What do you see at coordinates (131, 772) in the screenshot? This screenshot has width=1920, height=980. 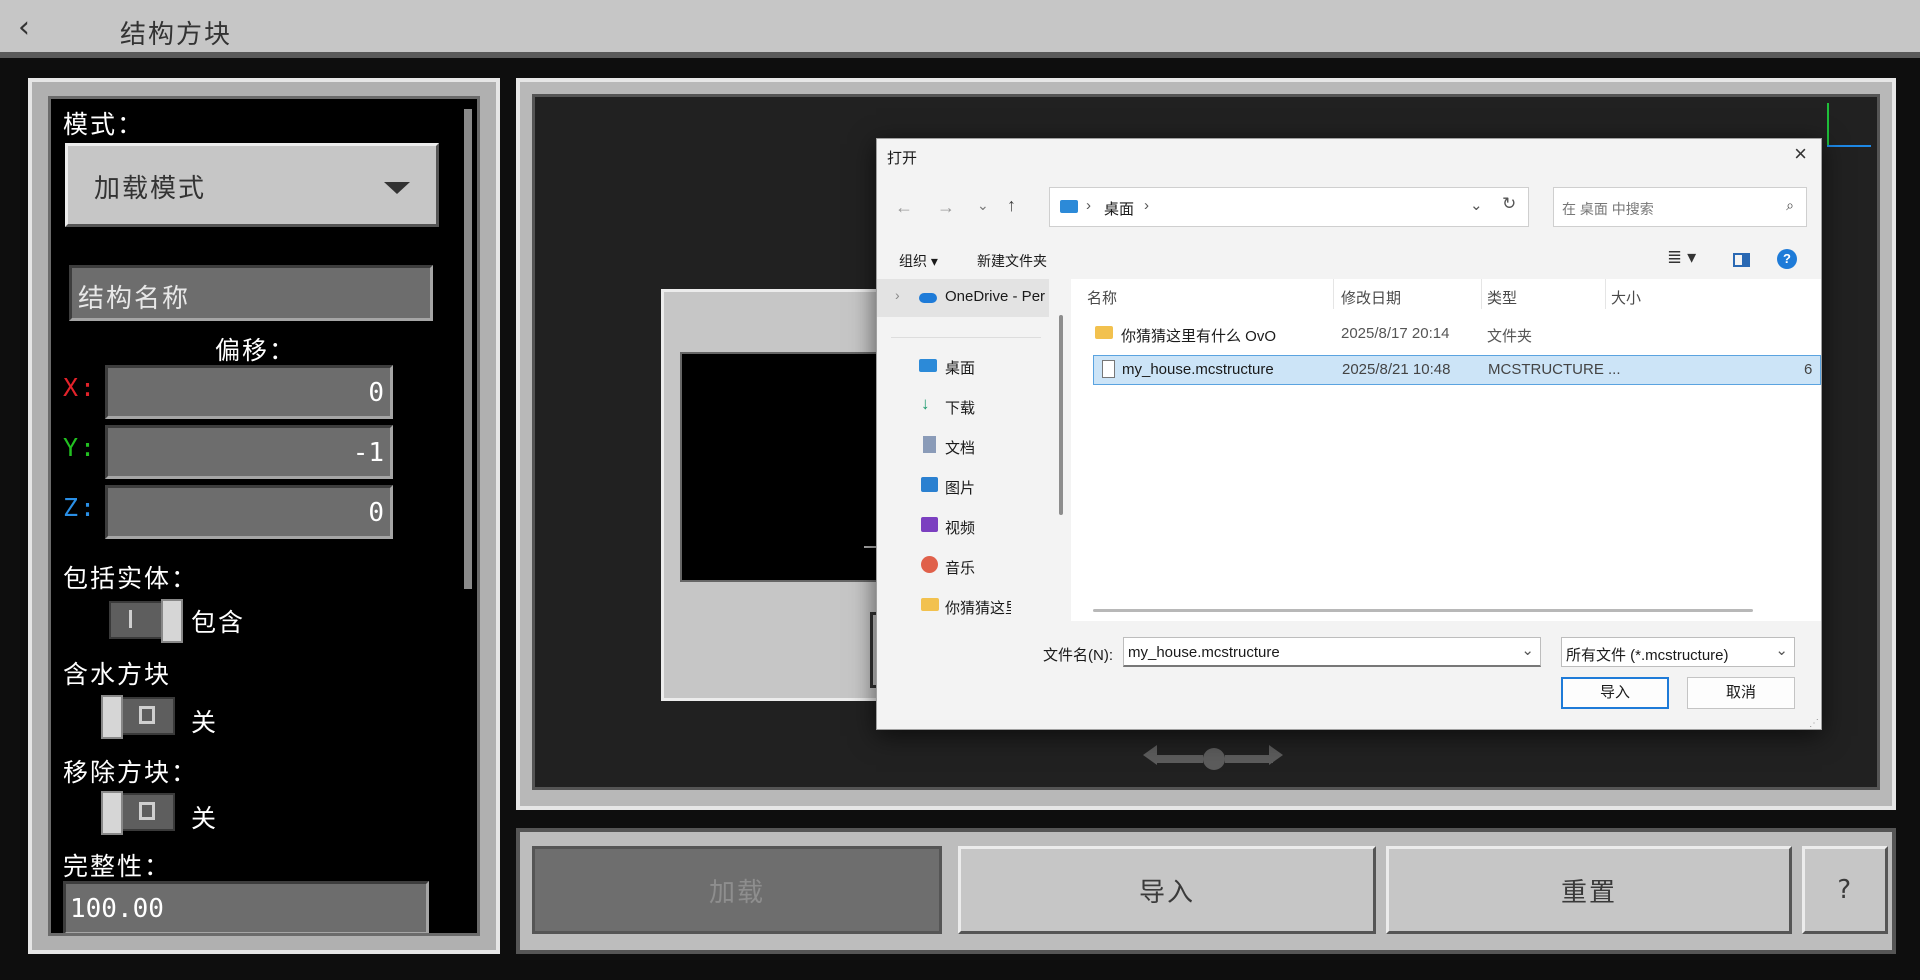 I see `remove-blocks-label: 移除方块：` at bounding box center [131, 772].